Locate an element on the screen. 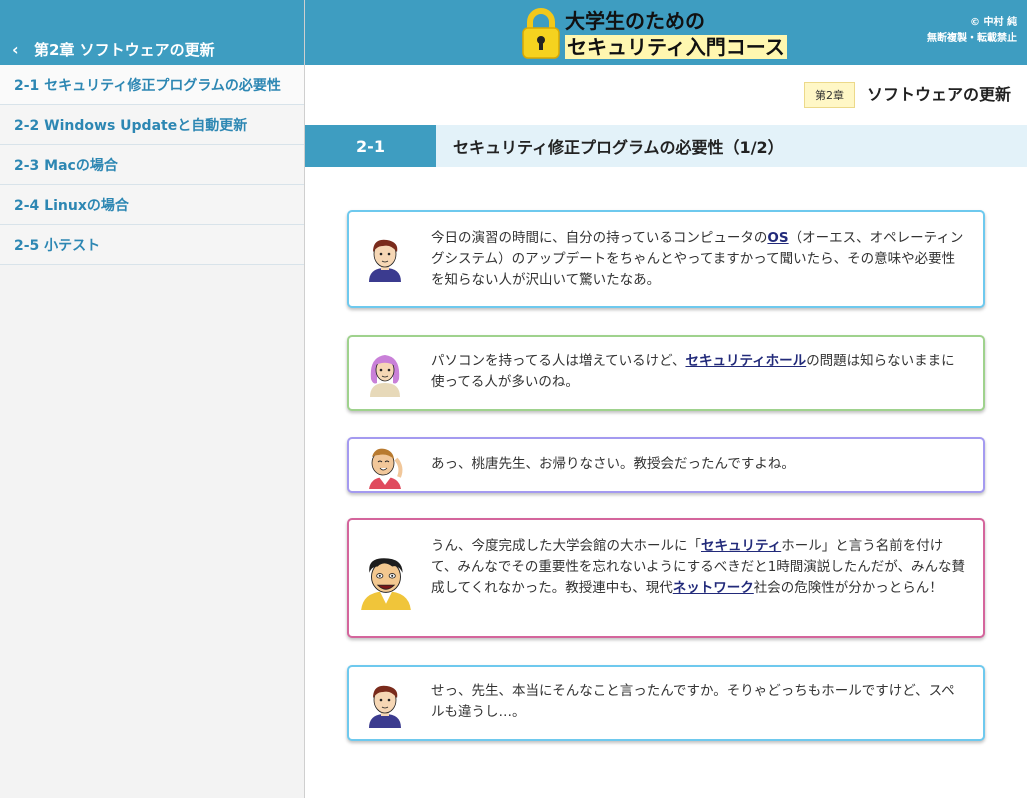 The width and height of the screenshot is (1027, 798). dialogue-text-segment: うん、今度完成した大学会館の大ホールに「 is located at coordinates (566, 546).